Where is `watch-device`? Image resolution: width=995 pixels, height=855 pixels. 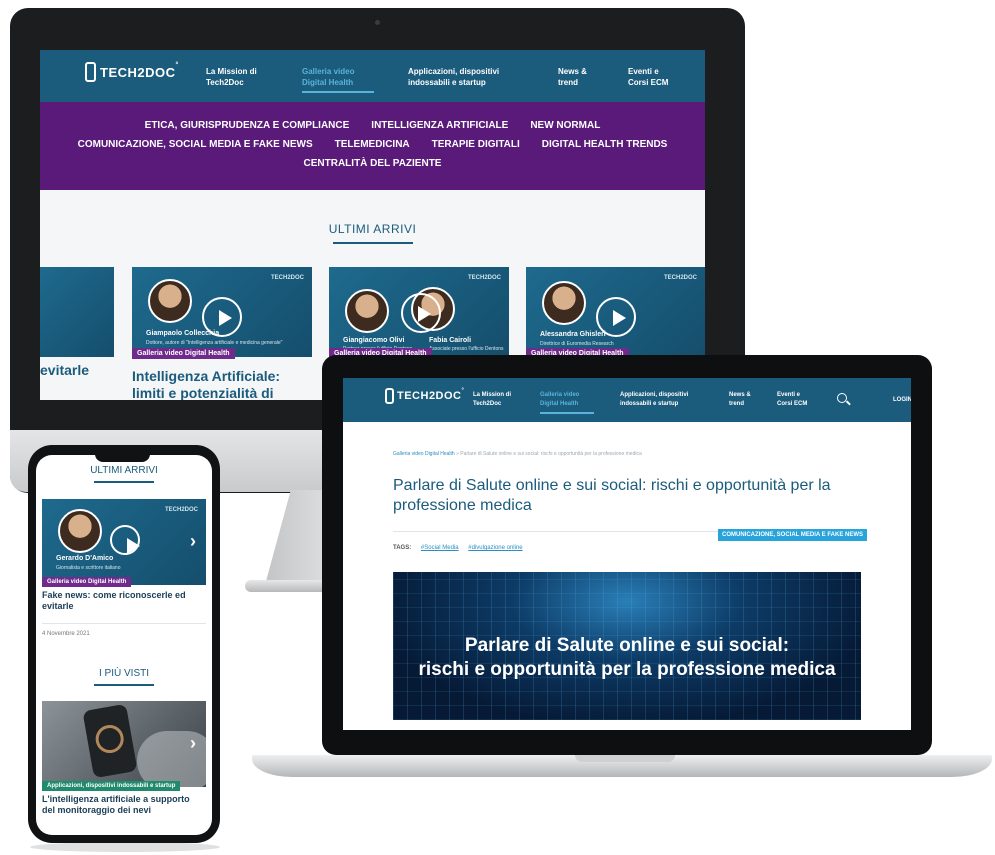
watch-device is located at coordinates (110, 741).